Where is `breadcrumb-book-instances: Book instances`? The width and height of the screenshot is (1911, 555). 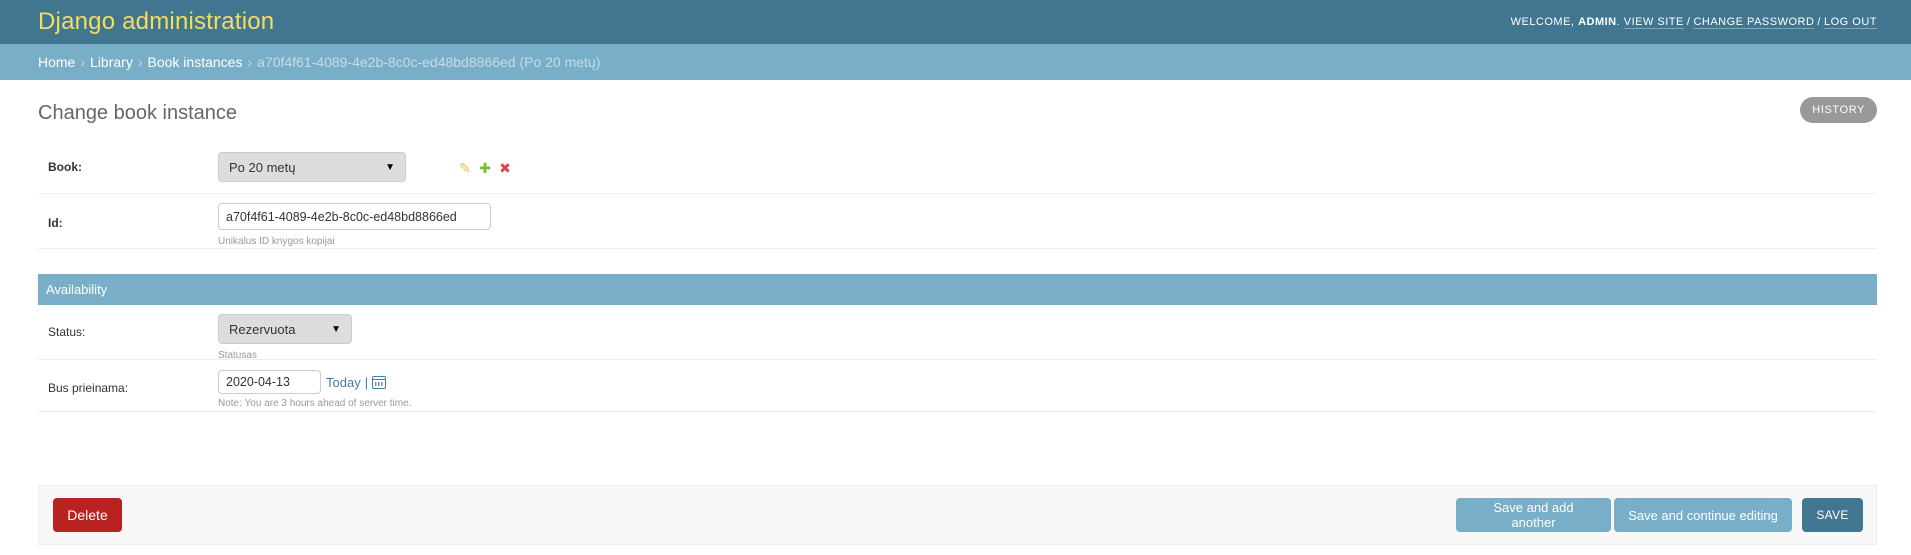
breadcrumb-book-instances: Book instances is located at coordinates (195, 62).